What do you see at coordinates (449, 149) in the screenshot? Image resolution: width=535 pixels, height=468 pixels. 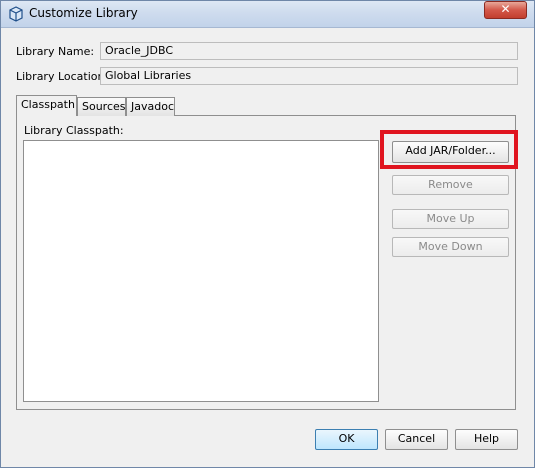 I see `highlight-annotation` at bounding box center [449, 149].